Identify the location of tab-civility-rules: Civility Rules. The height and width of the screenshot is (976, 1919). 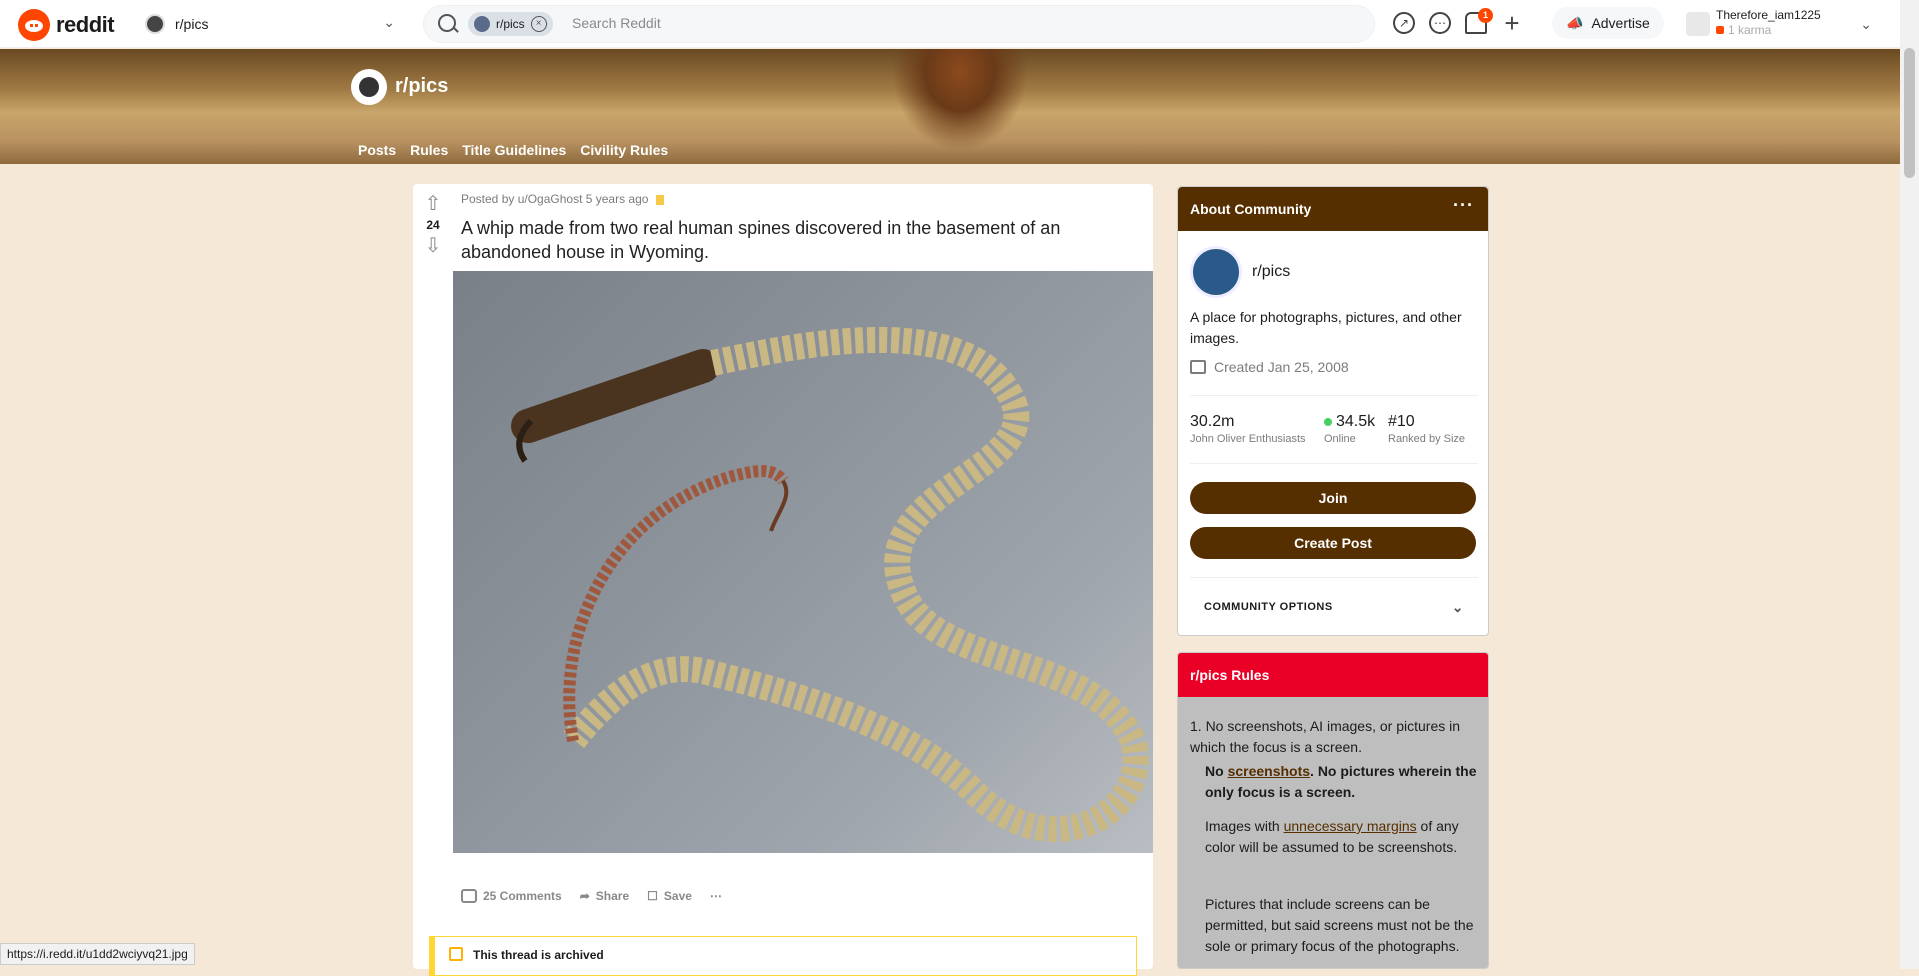
(624, 151).